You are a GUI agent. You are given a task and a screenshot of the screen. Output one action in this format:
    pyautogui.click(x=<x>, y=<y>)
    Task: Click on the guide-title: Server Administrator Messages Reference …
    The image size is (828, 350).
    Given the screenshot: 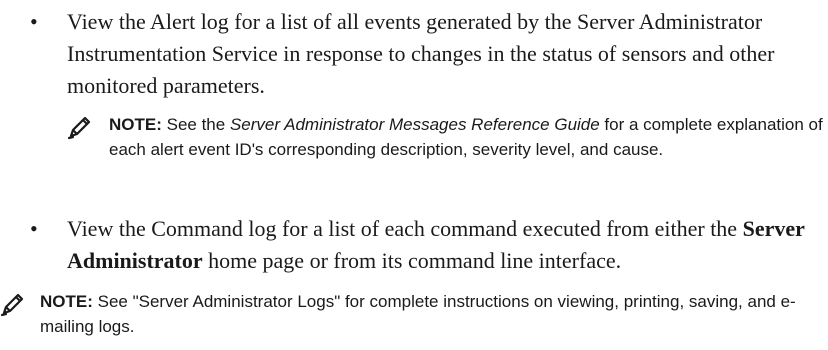 What is the action you would take?
    pyautogui.click(x=414, y=124)
    